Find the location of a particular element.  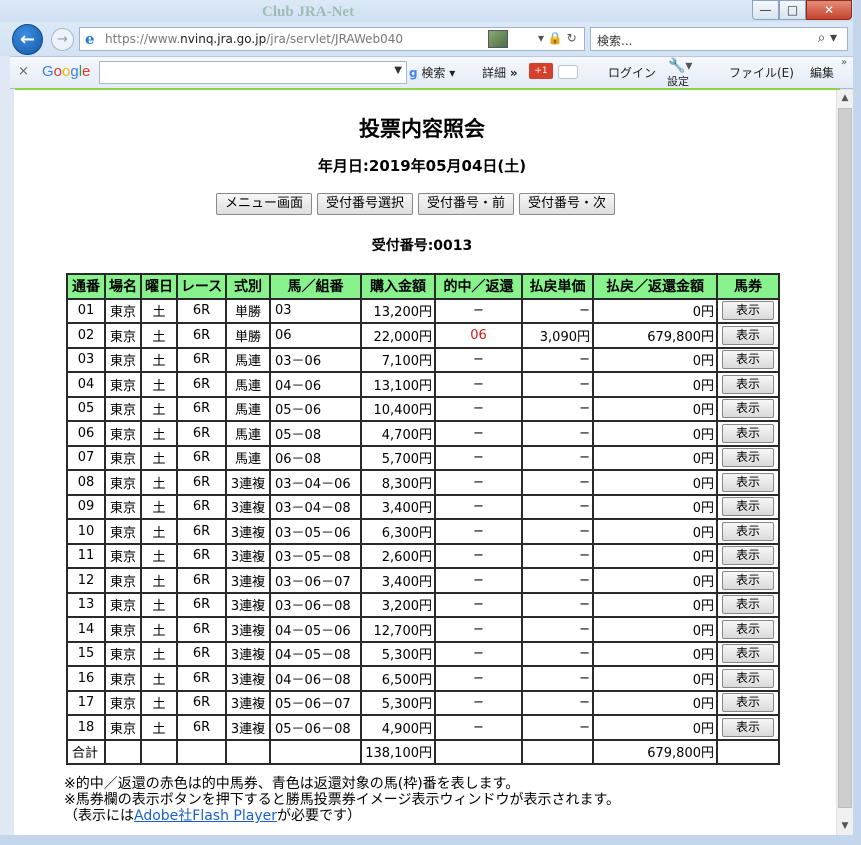

table-row: 09 東京土 6R 3連複 03－04－08 3,400円 − −0円 表示 is located at coordinates (423, 506).